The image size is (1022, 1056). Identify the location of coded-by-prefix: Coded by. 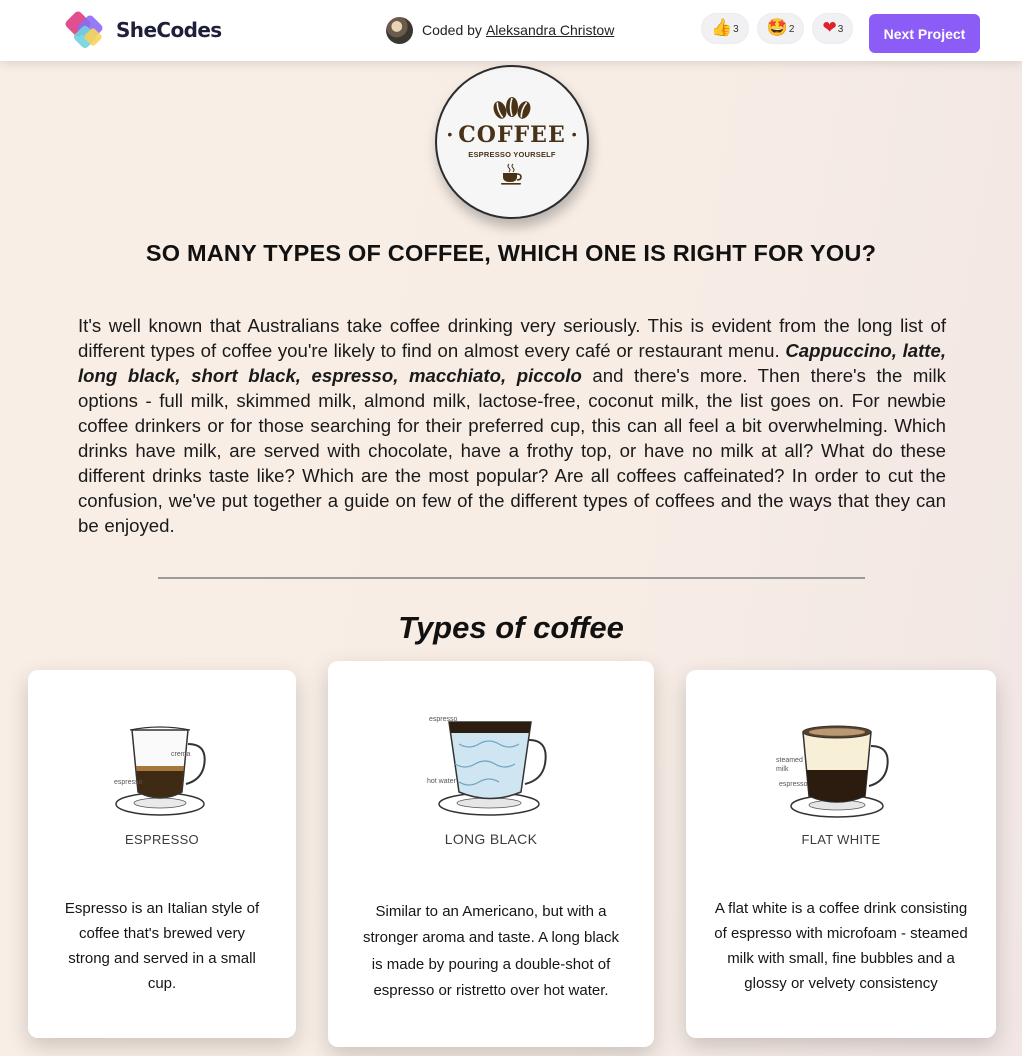
(452, 30).